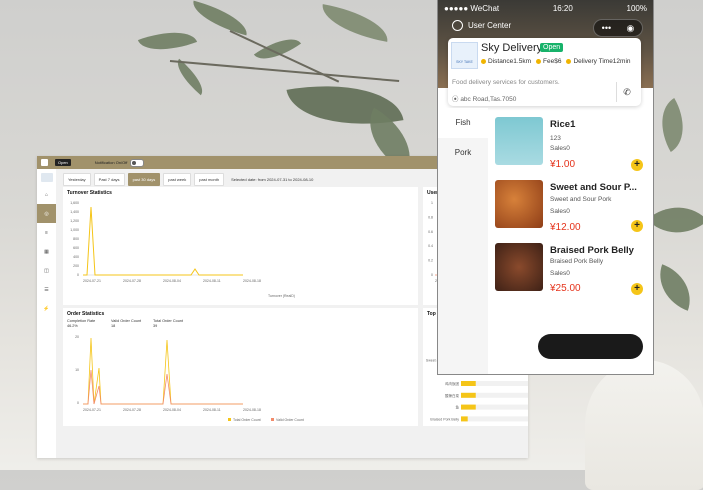  I want to click on turnover-xtick: 2024-07-21, so click(92, 281).